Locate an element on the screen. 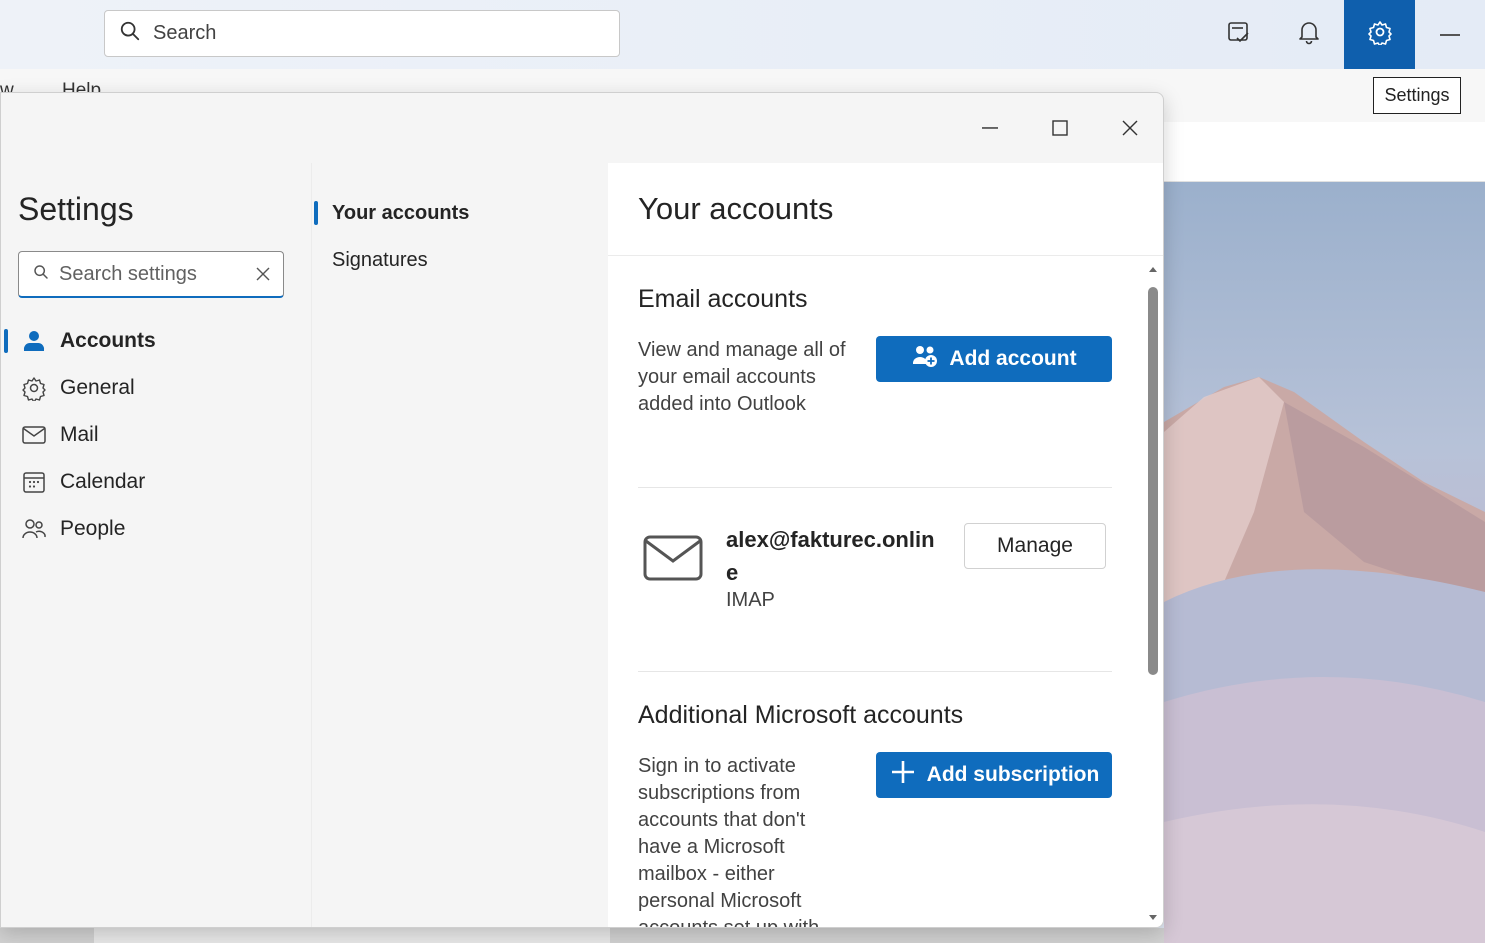 This screenshot has width=1485, height=943. settings-search-placeholder: Search settings is located at coordinates (128, 273).